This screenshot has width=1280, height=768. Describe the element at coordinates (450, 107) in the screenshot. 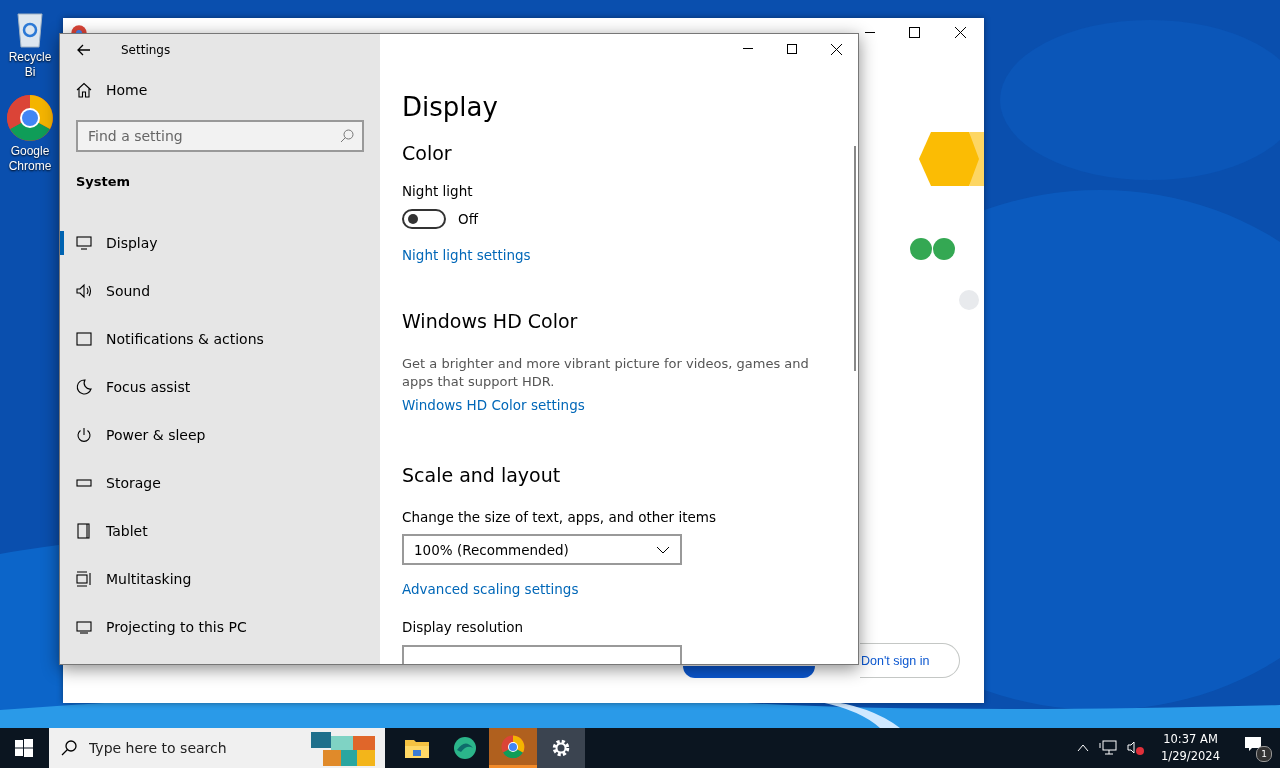

I see `page-title: Display` at that location.